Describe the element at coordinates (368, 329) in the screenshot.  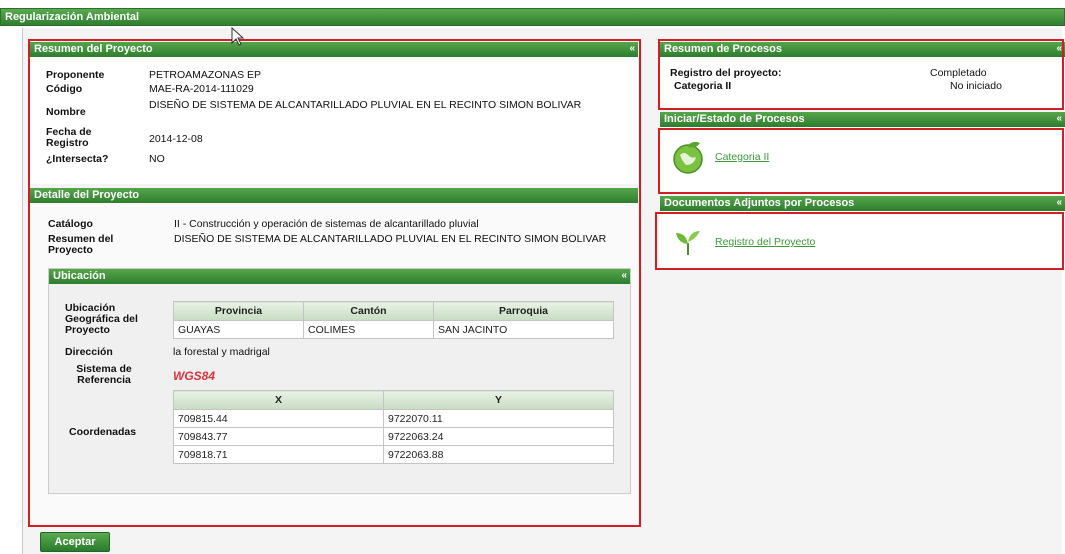
I see `table-cell-canton: COLIMES` at that location.